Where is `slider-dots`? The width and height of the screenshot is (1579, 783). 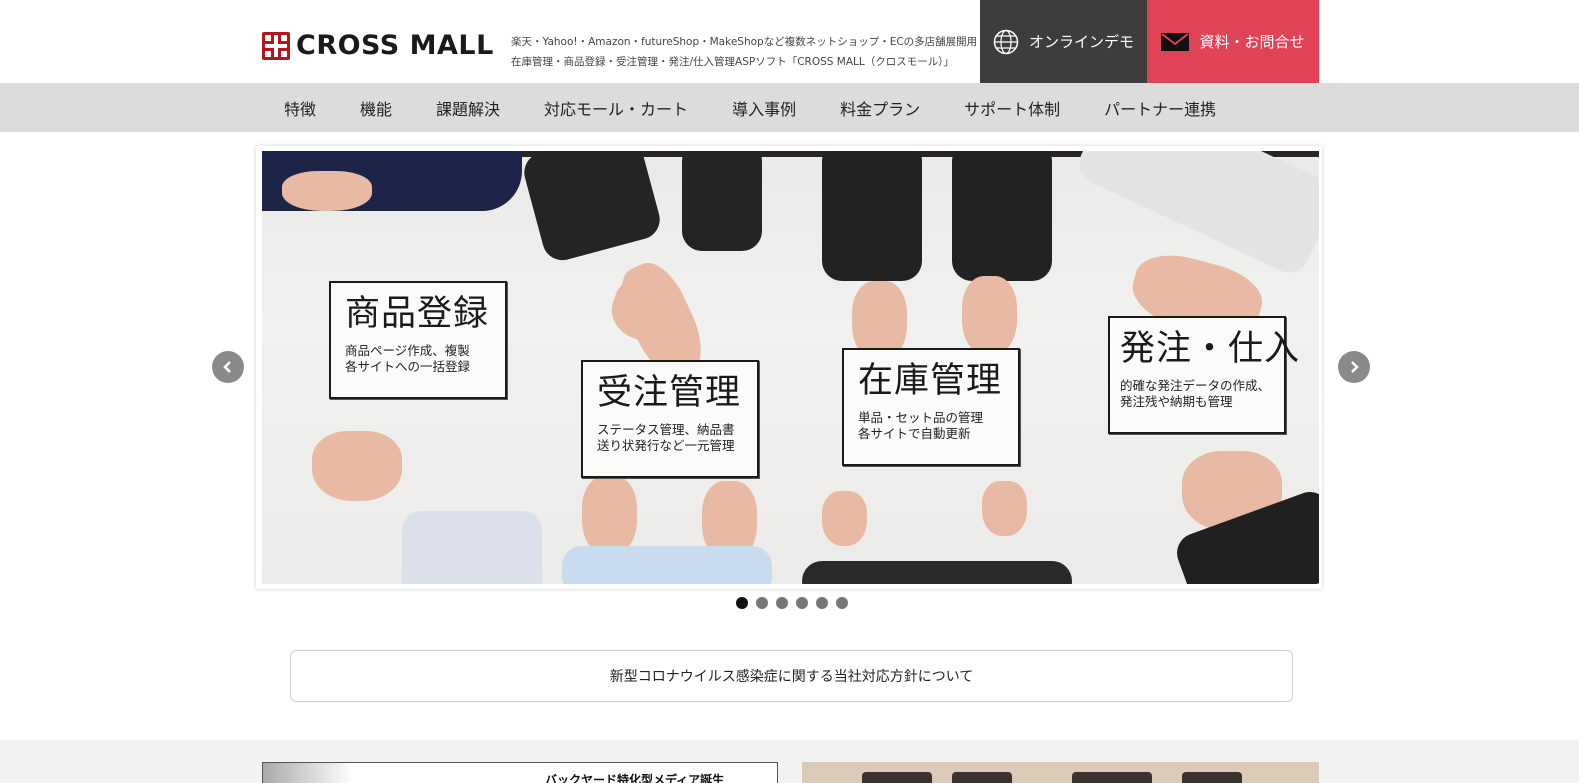
slider-dots is located at coordinates (792, 603).